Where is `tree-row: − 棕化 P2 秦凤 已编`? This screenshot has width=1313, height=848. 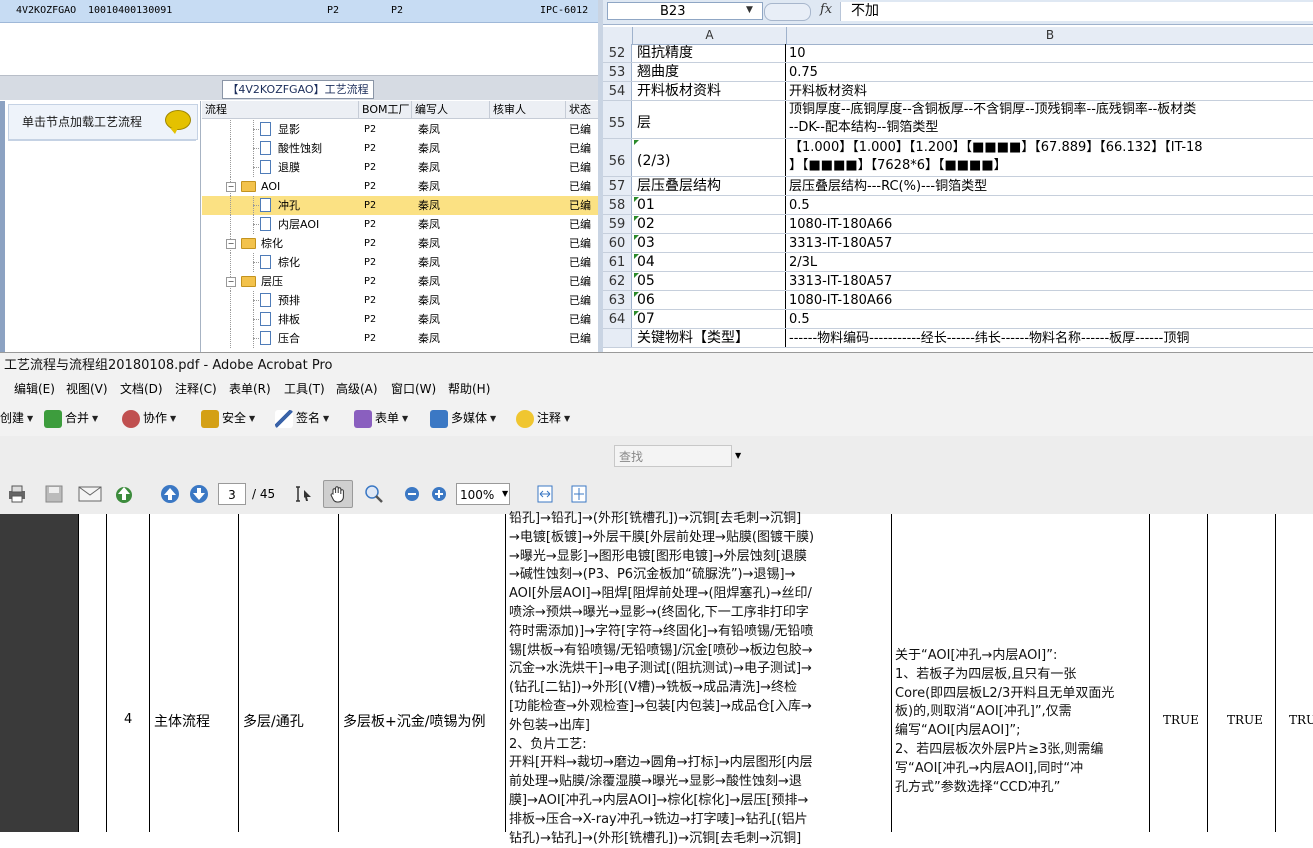 tree-row: − 棕化 P2 秦凤 已编 is located at coordinates (400, 243).